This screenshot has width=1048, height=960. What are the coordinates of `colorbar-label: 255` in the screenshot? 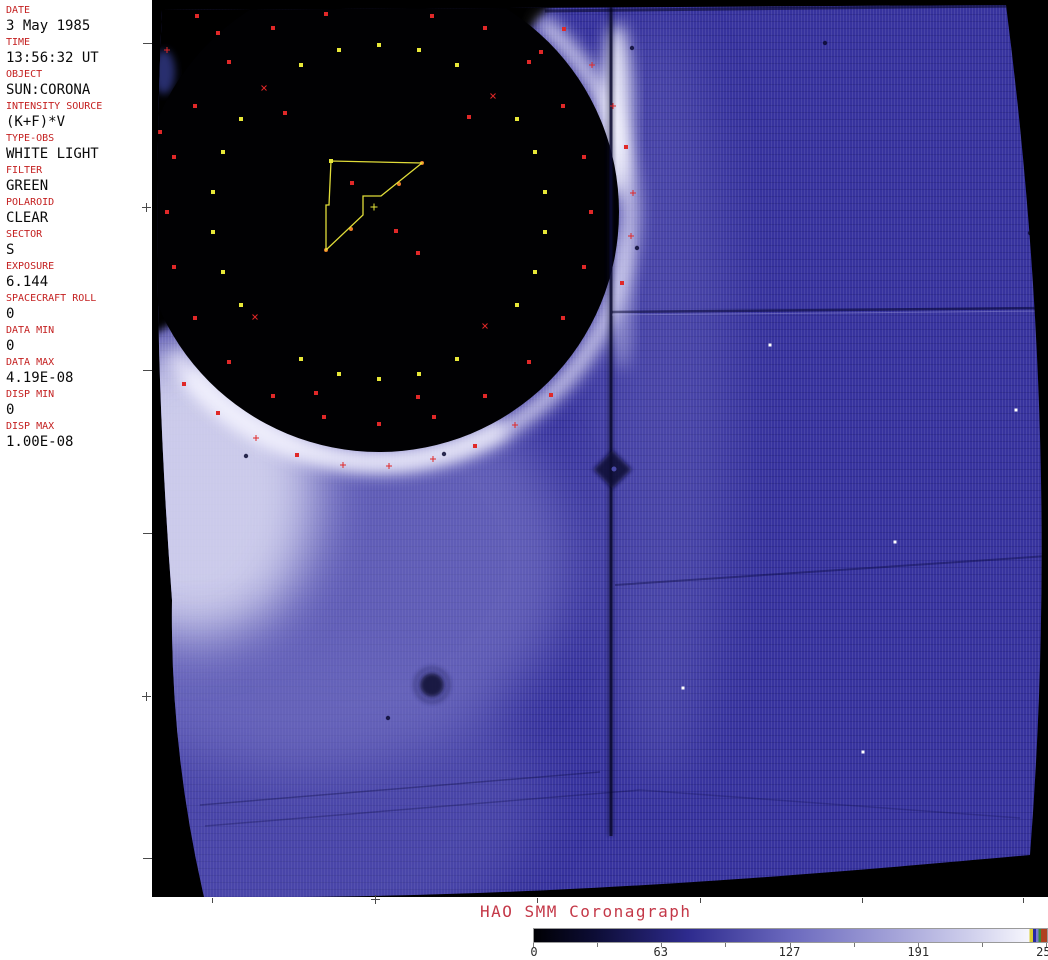 It's located at (1042, 952).